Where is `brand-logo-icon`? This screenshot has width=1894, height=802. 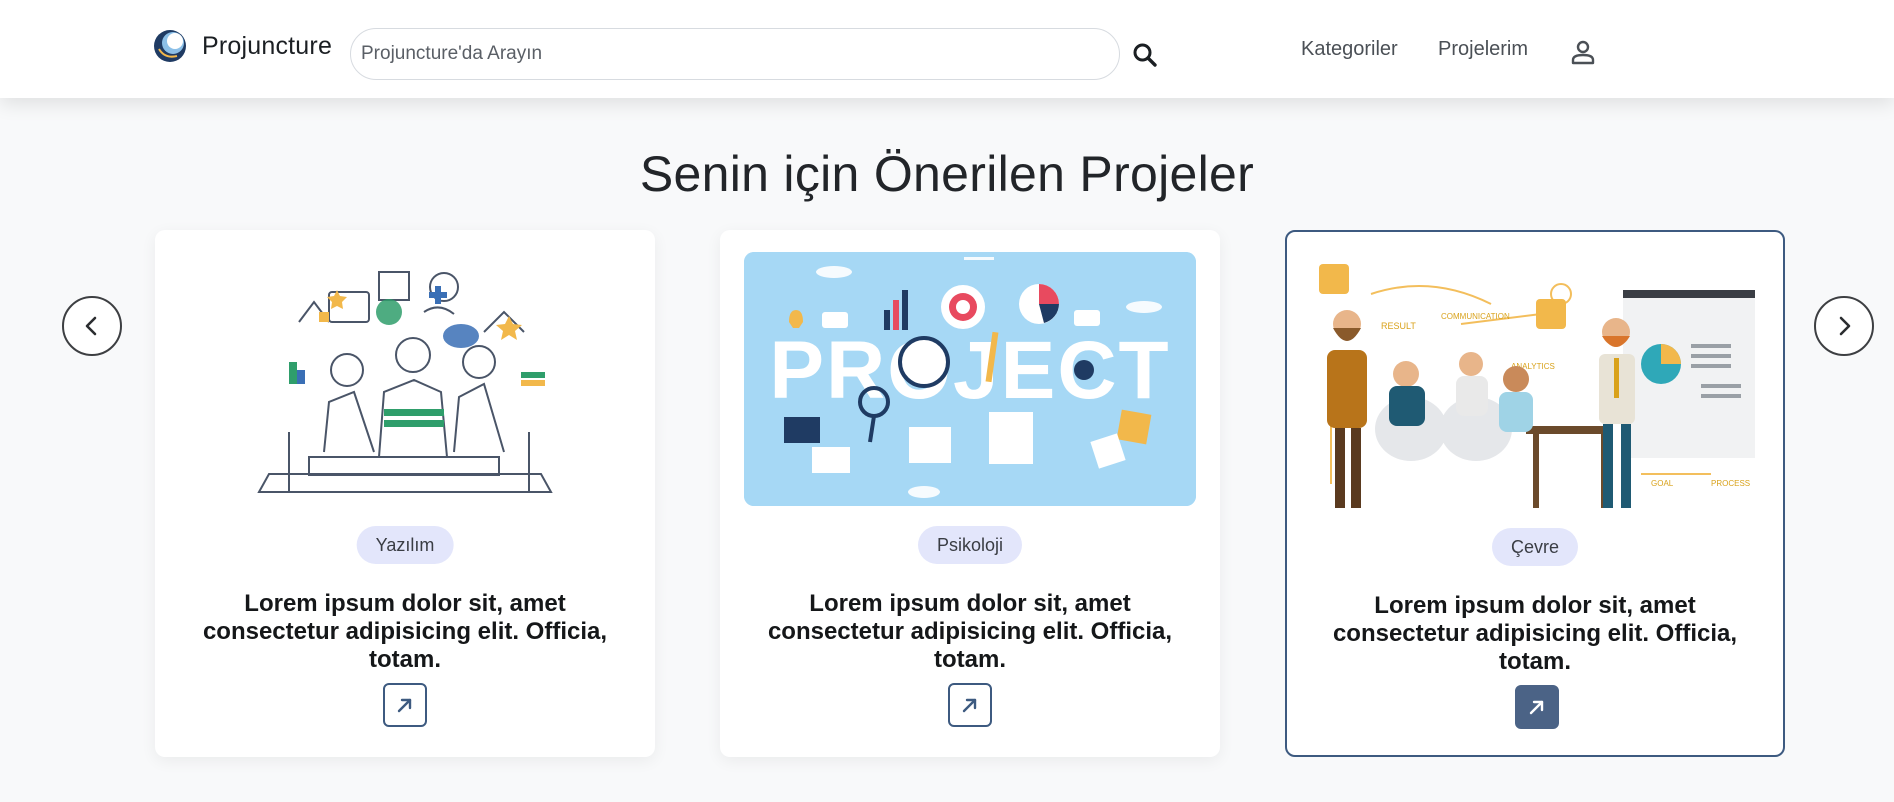
brand-logo-icon is located at coordinates (170, 46).